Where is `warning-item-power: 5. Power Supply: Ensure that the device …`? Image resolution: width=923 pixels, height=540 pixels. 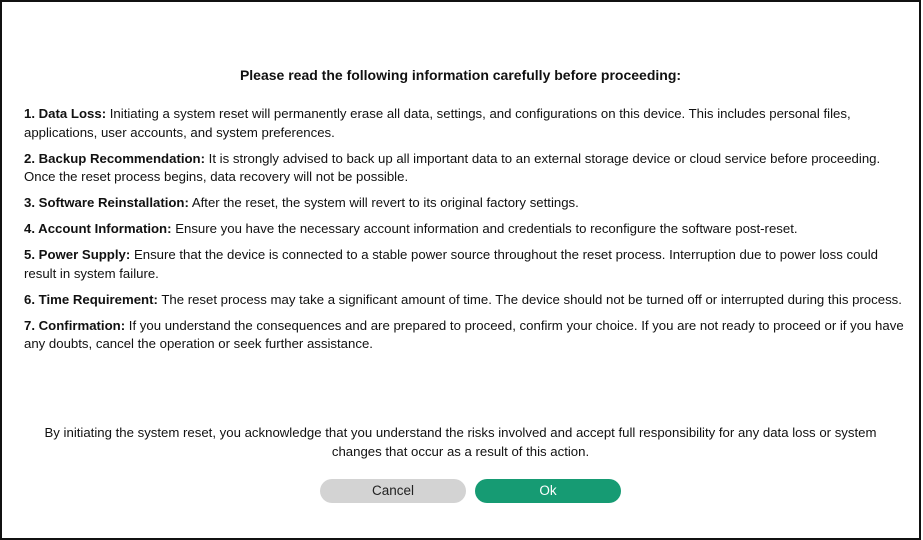
warning-item-power: 5. Power Supply: Ensure that the device … is located at coordinates (465, 264).